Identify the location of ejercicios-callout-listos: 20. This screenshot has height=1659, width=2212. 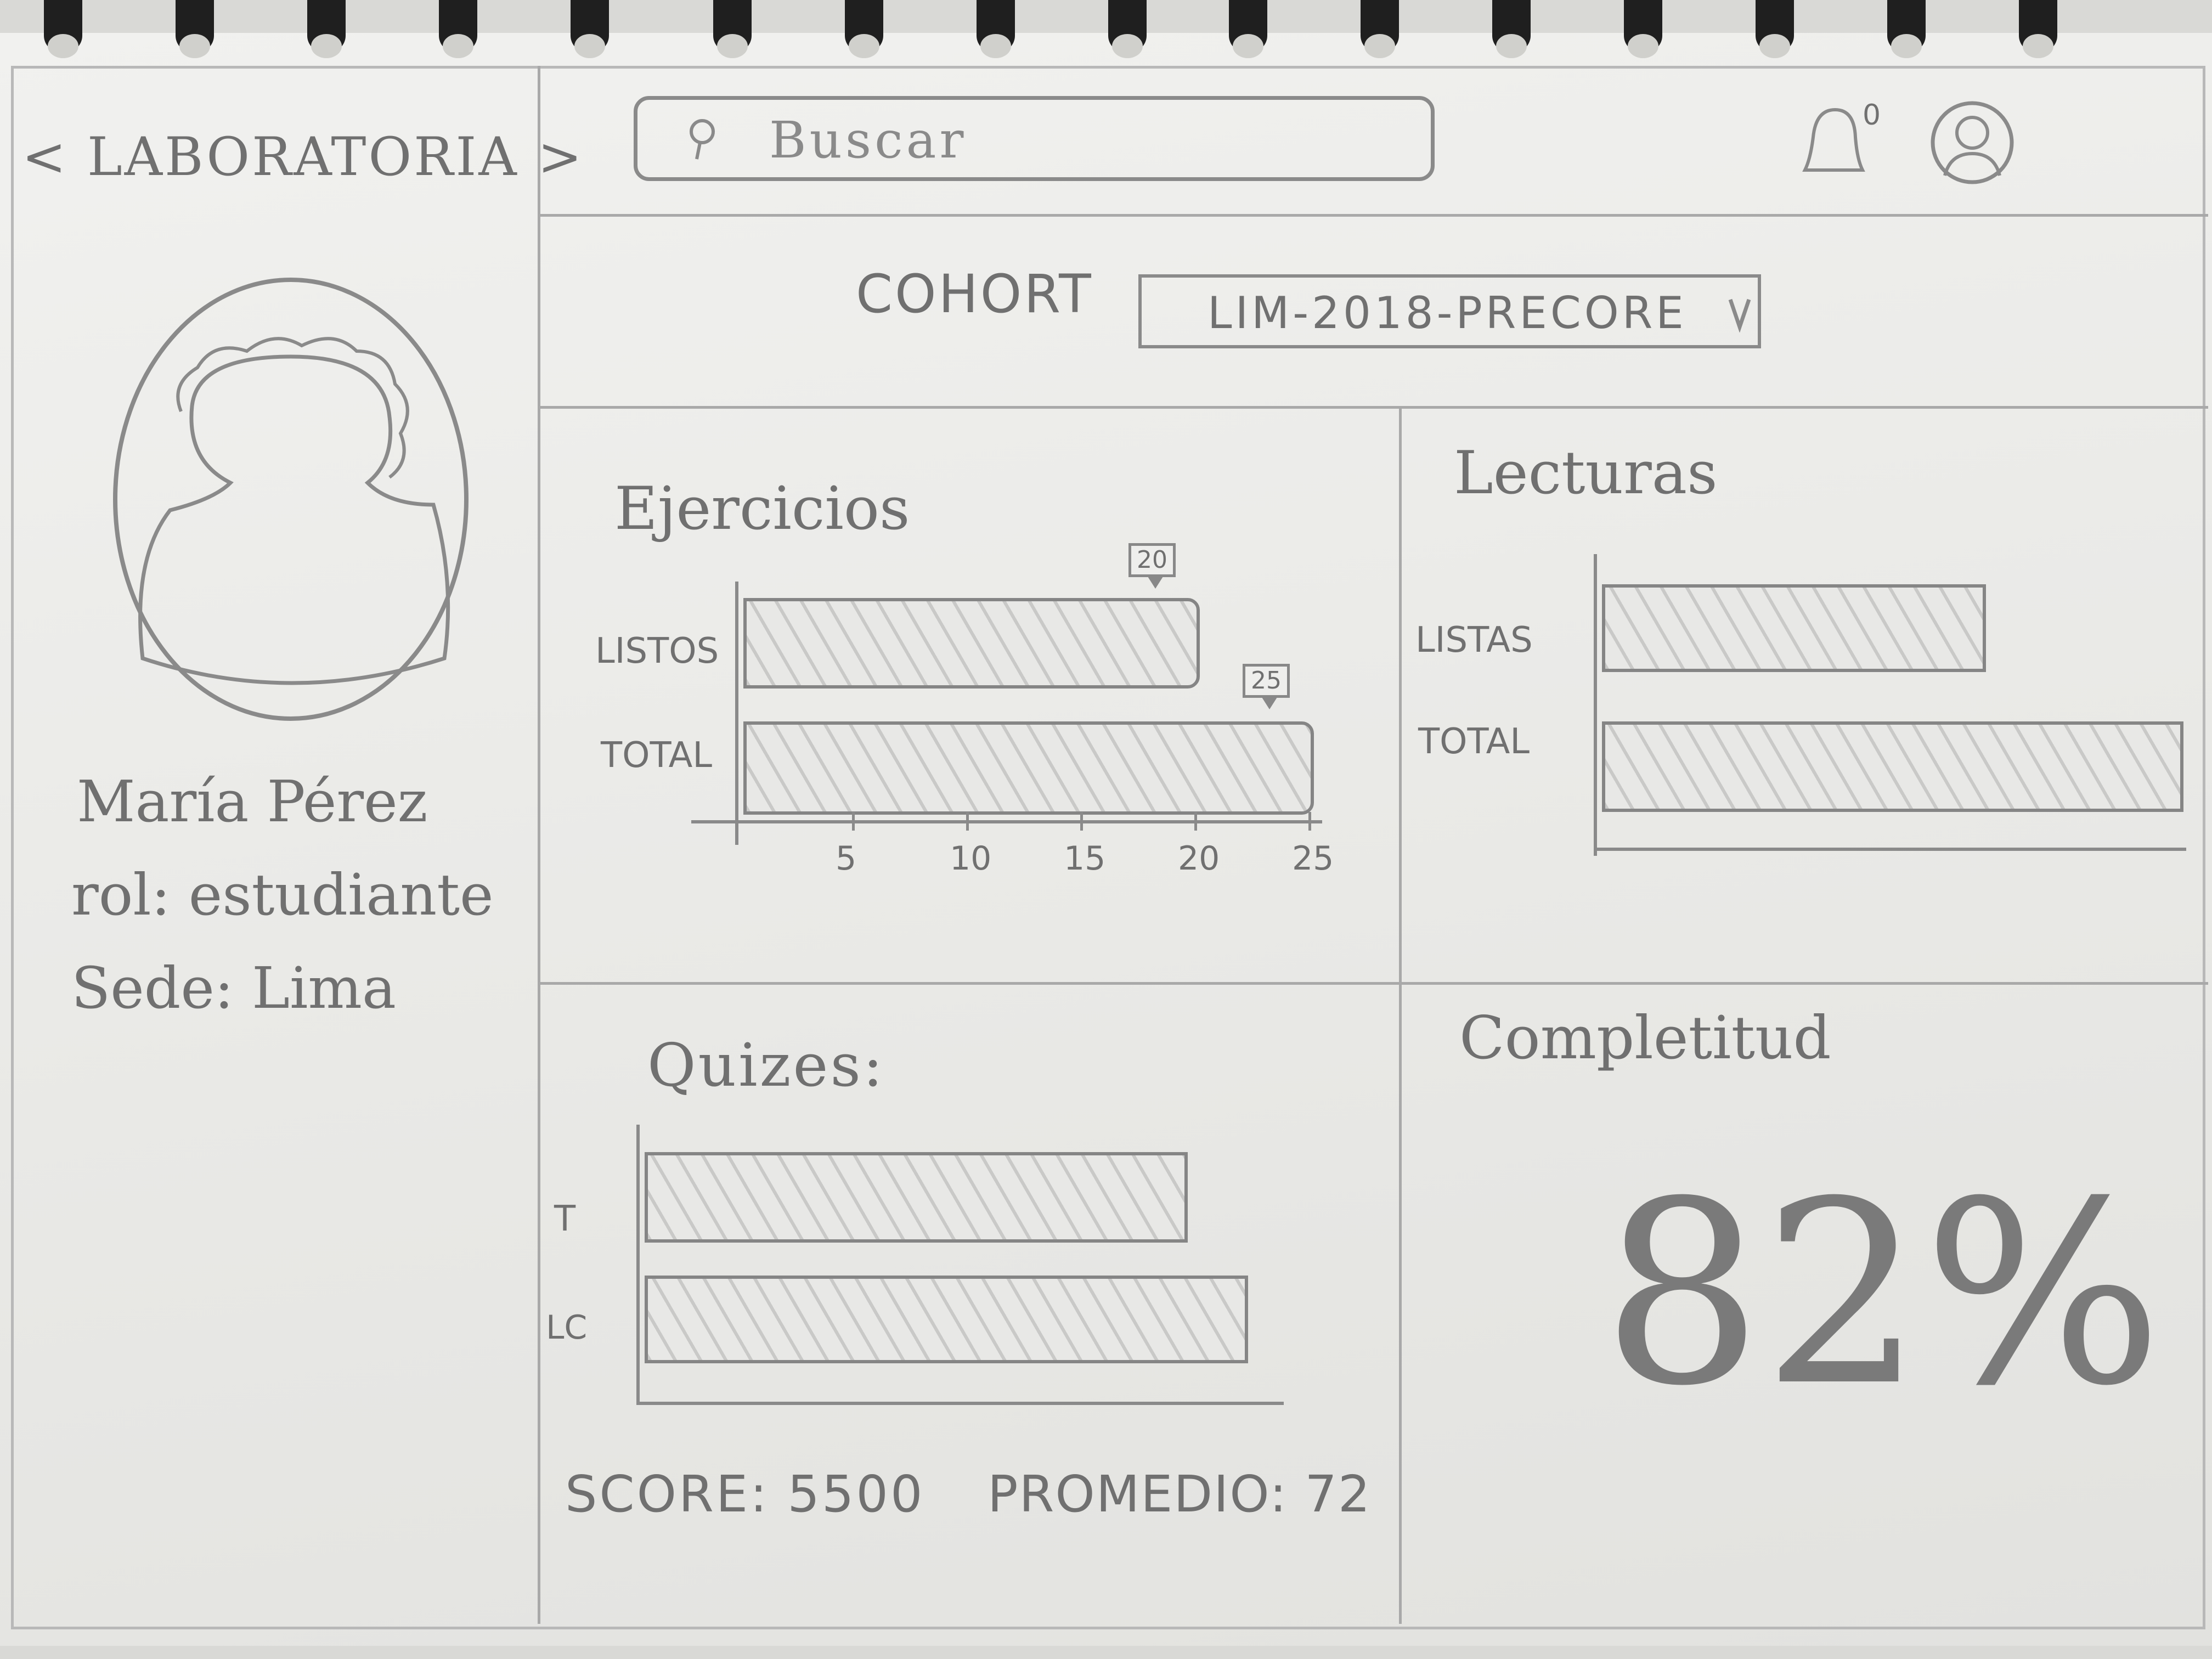
(1152, 566).